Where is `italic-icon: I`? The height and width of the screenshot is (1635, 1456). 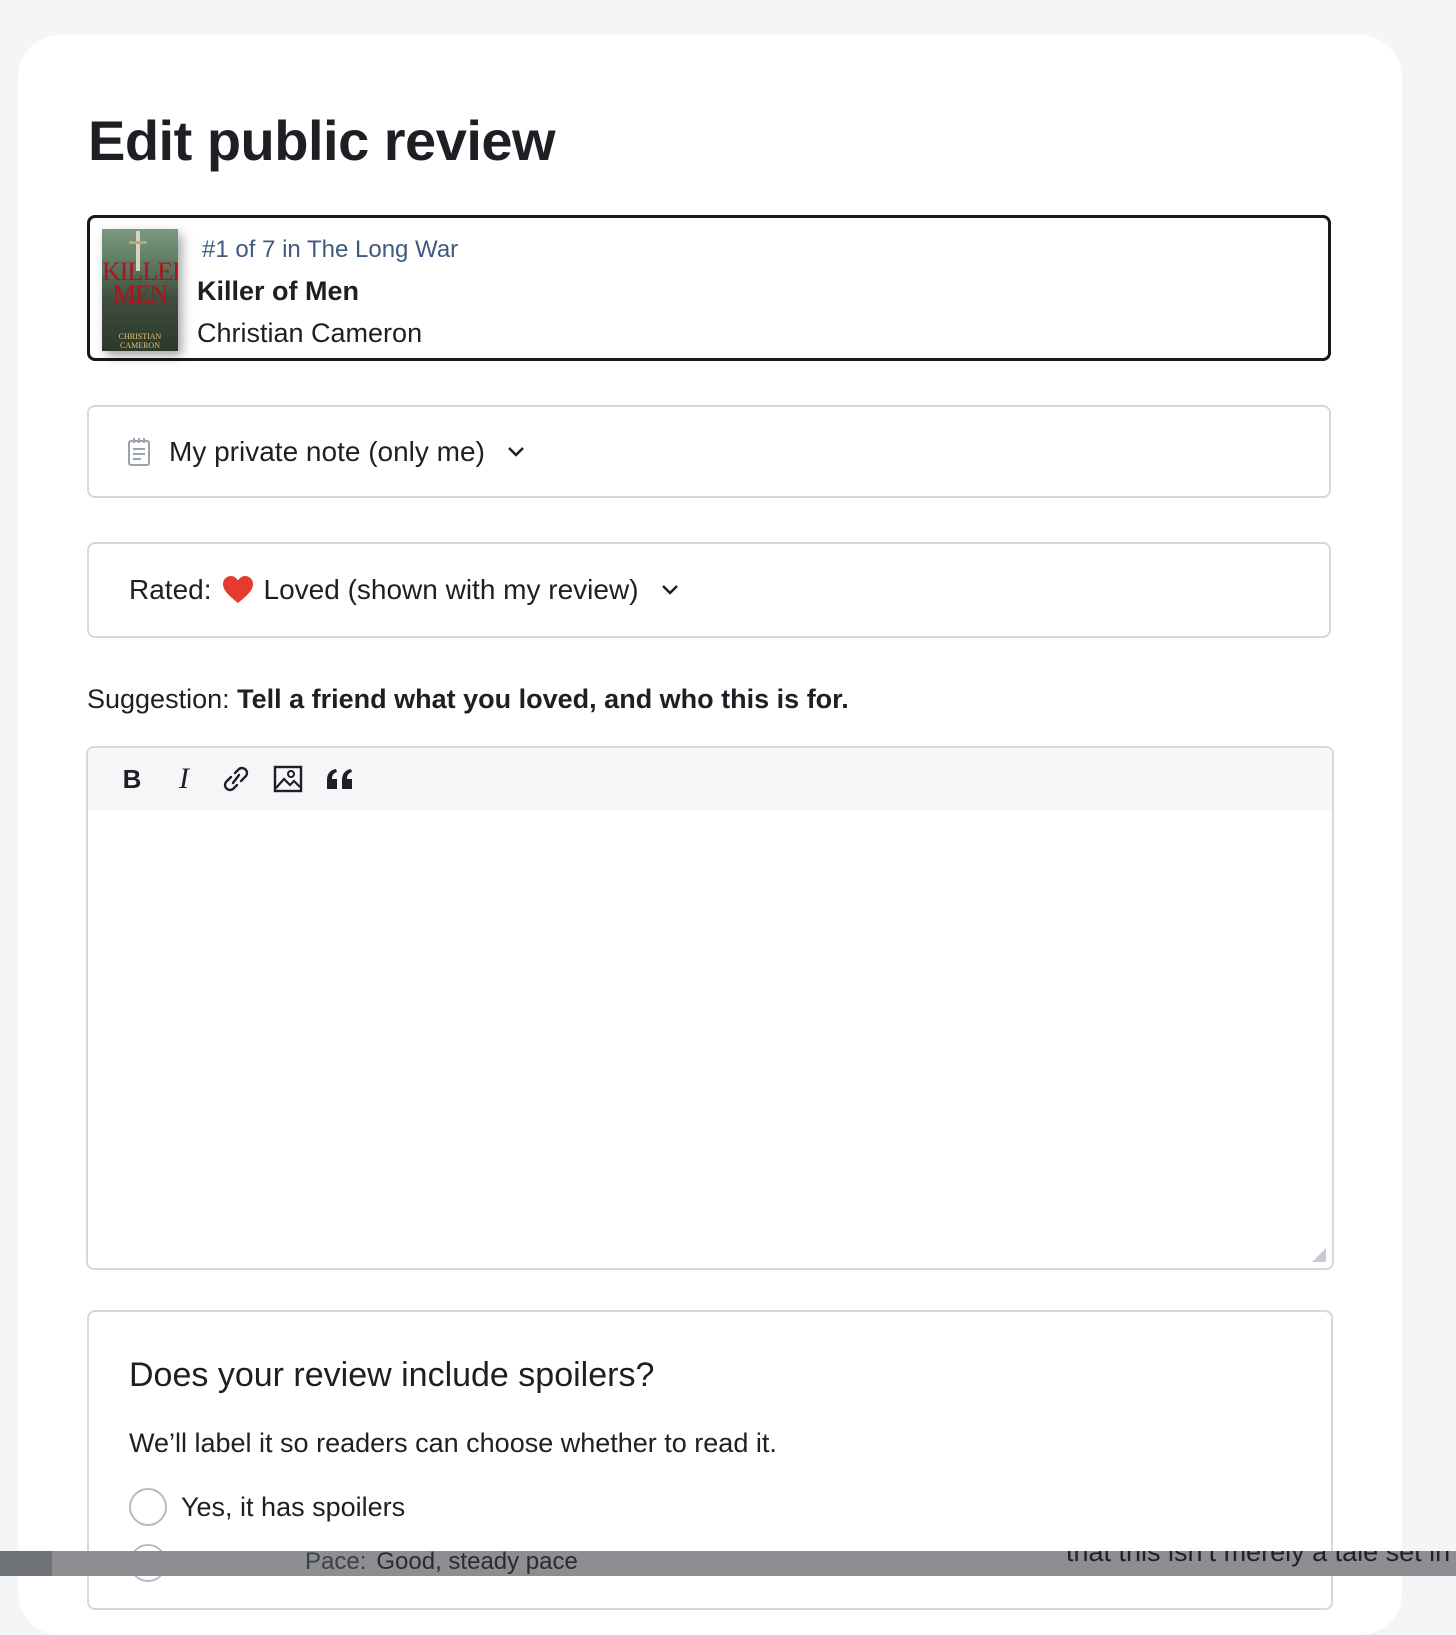 italic-icon: I is located at coordinates (184, 778).